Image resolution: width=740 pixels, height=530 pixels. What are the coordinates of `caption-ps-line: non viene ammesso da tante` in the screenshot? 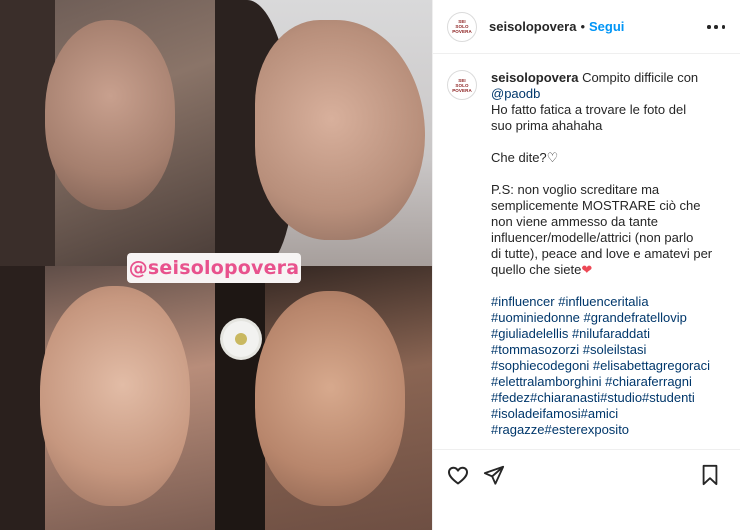 It's located at (574, 221).